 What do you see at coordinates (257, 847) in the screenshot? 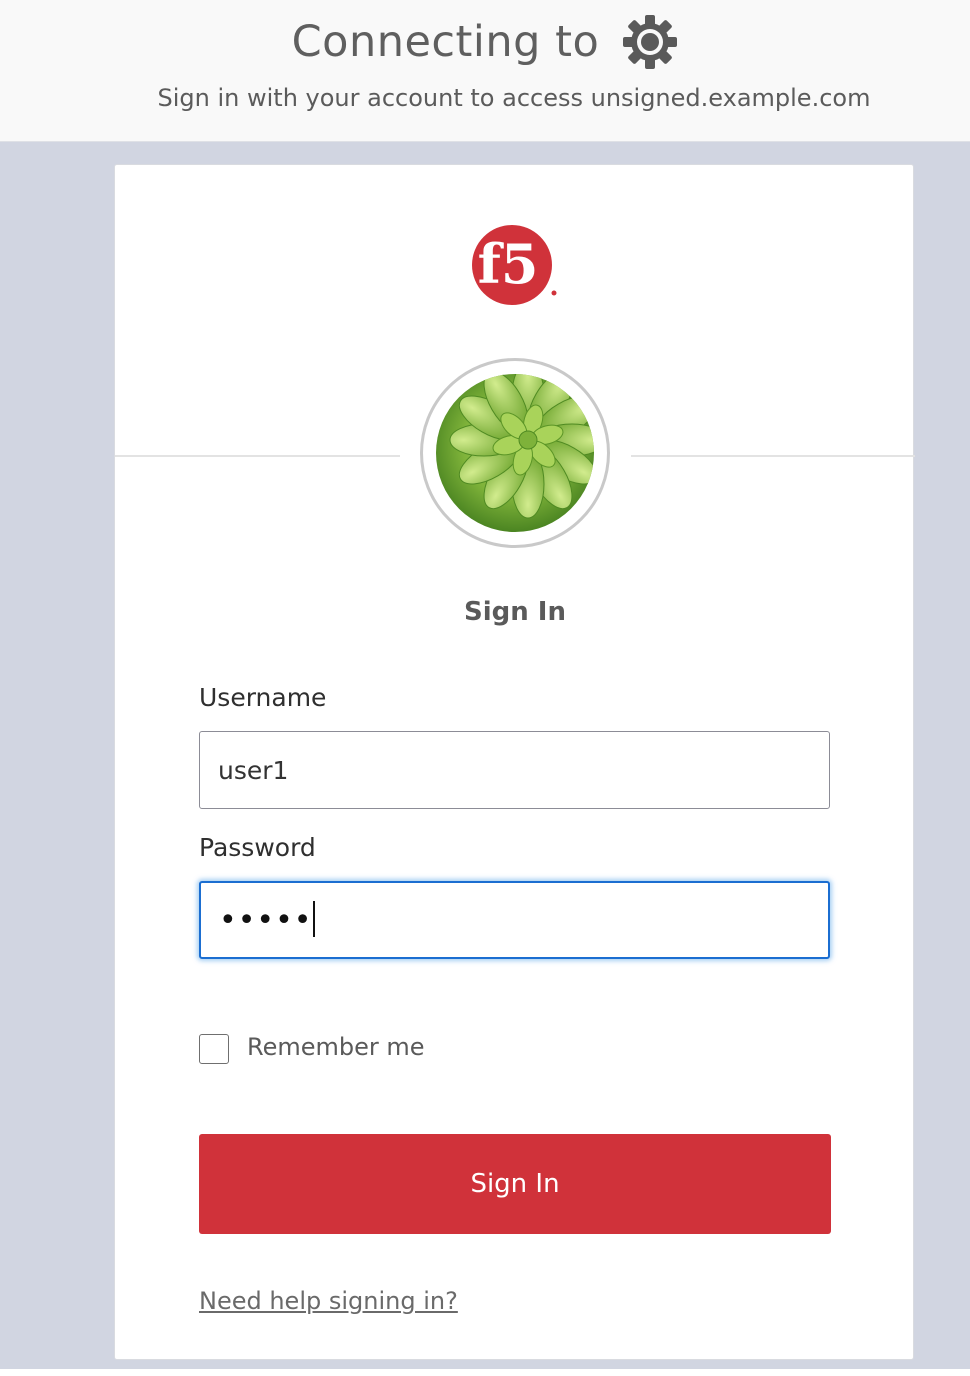
I see `password-label: Password` at bounding box center [257, 847].